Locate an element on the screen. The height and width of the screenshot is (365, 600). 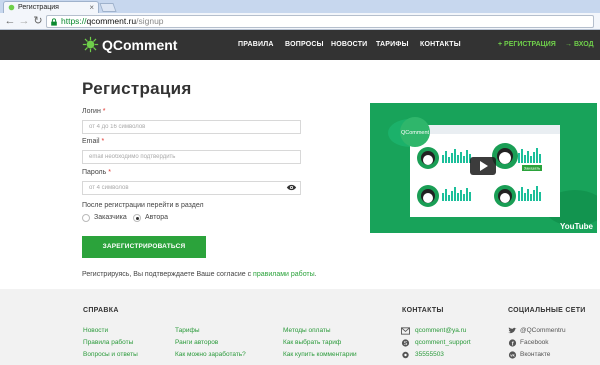
browser-tabstrip: Регистрация × is located at coordinates (300, 6).